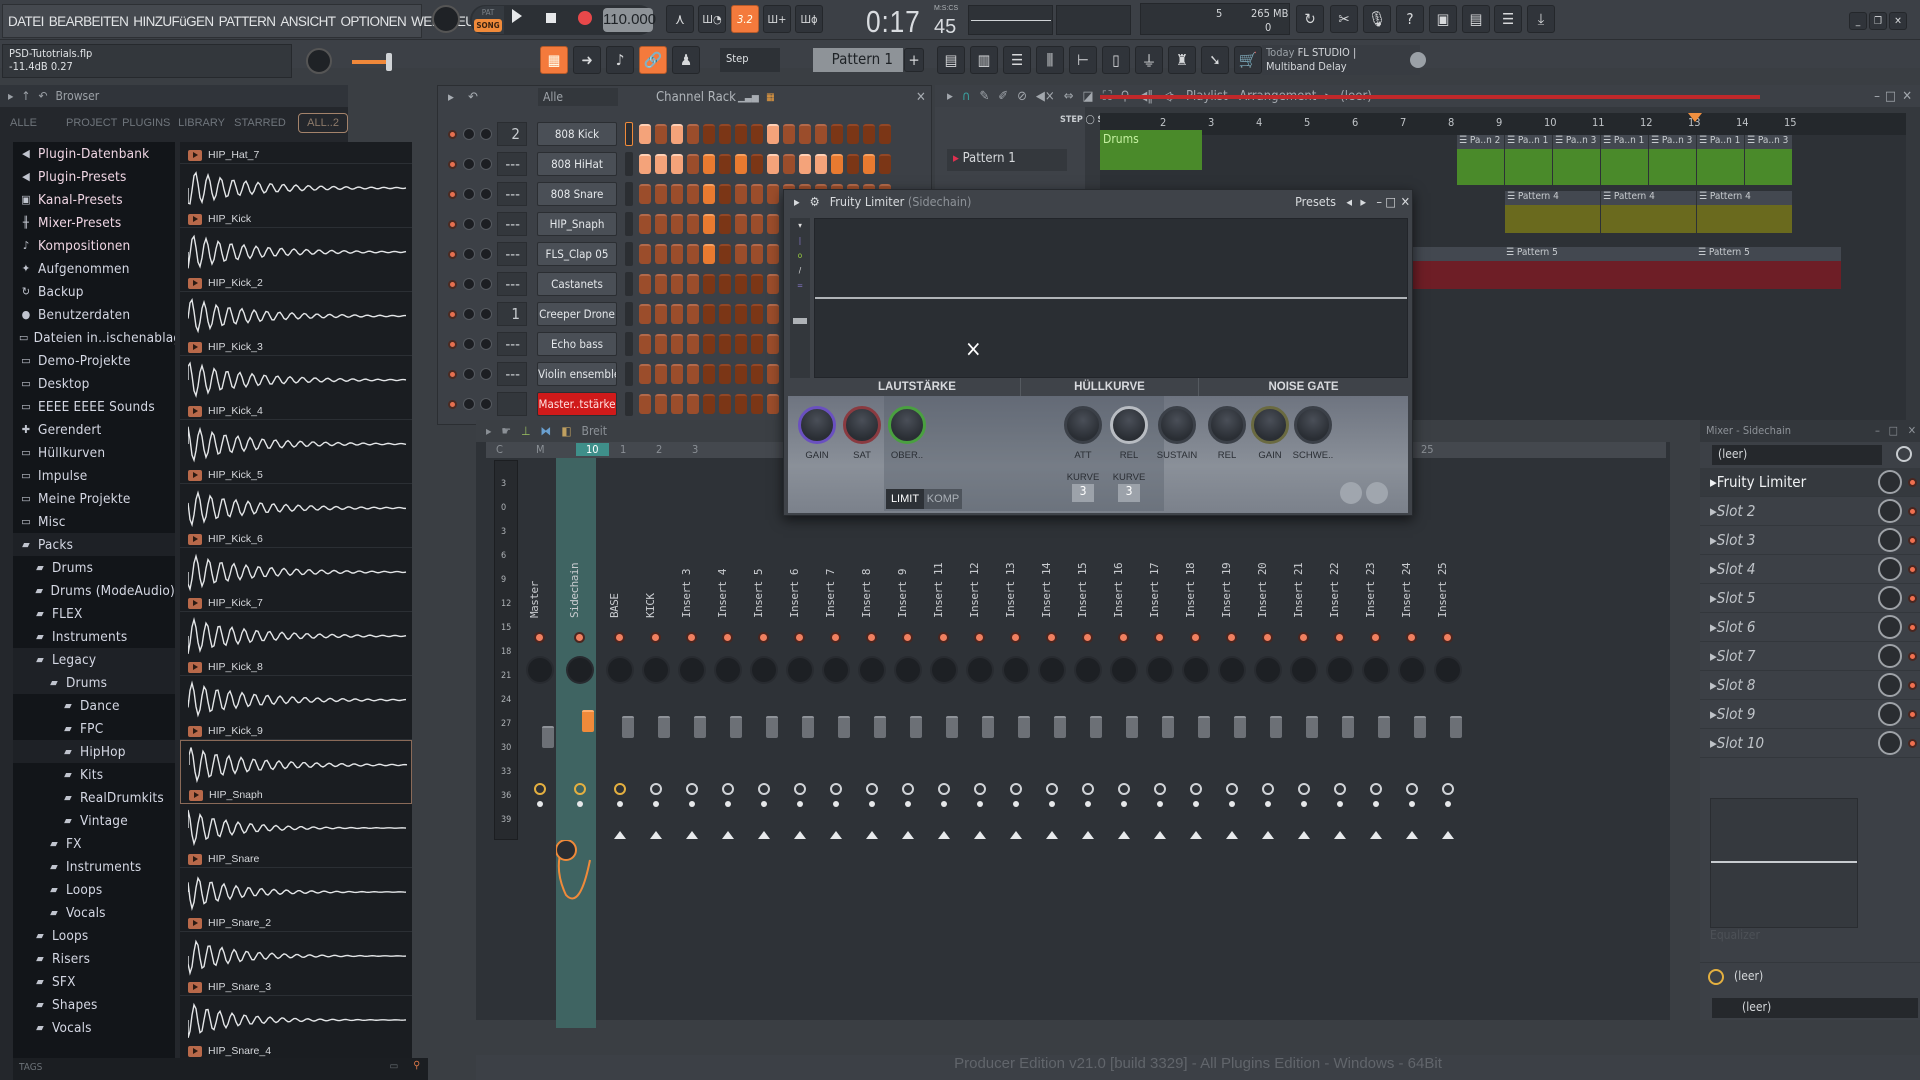  What do you see at coordinates (577, 404) in the screenshot?
I see `channel-name-button: Master..tstärke` at bounding box center [577, 404].